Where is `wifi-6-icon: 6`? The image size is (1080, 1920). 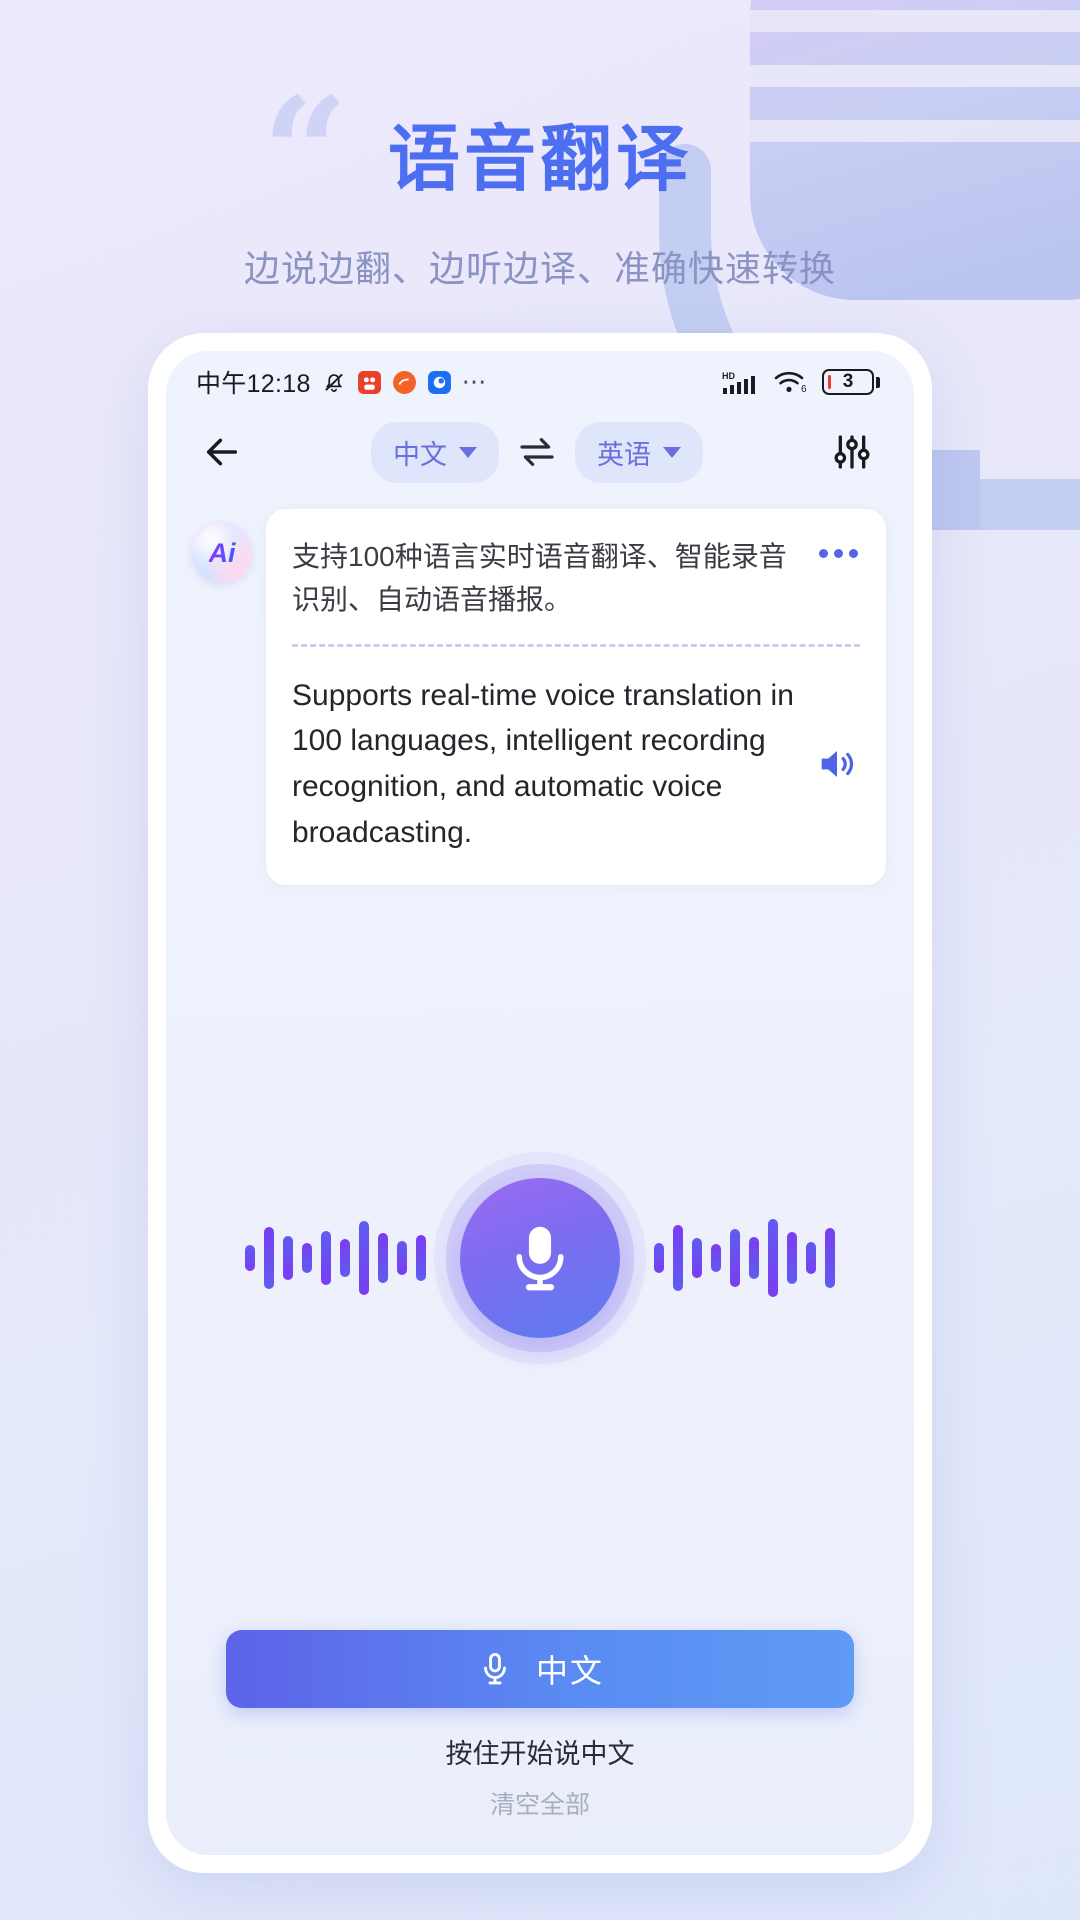 wifi-6-icon: 6 is located at coordinates (790, 383).